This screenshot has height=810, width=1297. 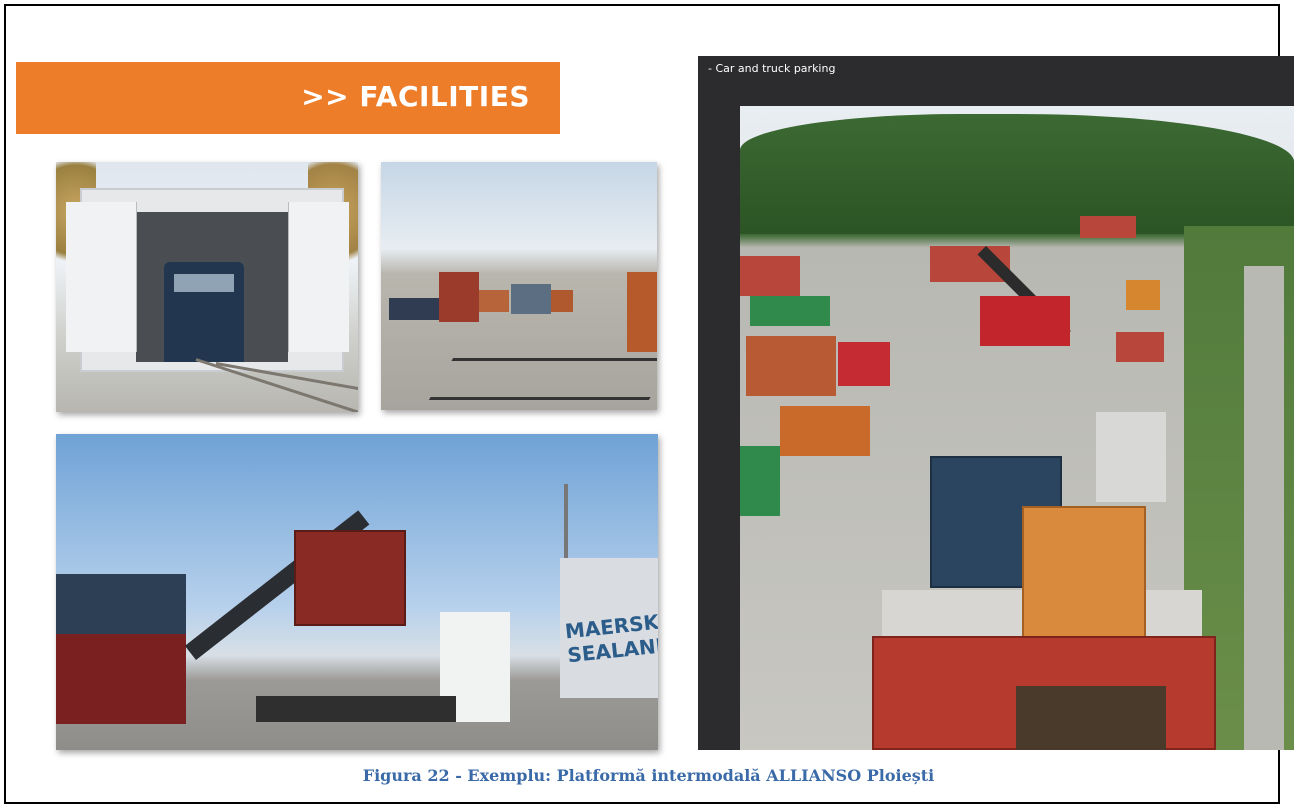 I want to click on facilities-banner: >> FACILITIES, so click(x=288, y=98).